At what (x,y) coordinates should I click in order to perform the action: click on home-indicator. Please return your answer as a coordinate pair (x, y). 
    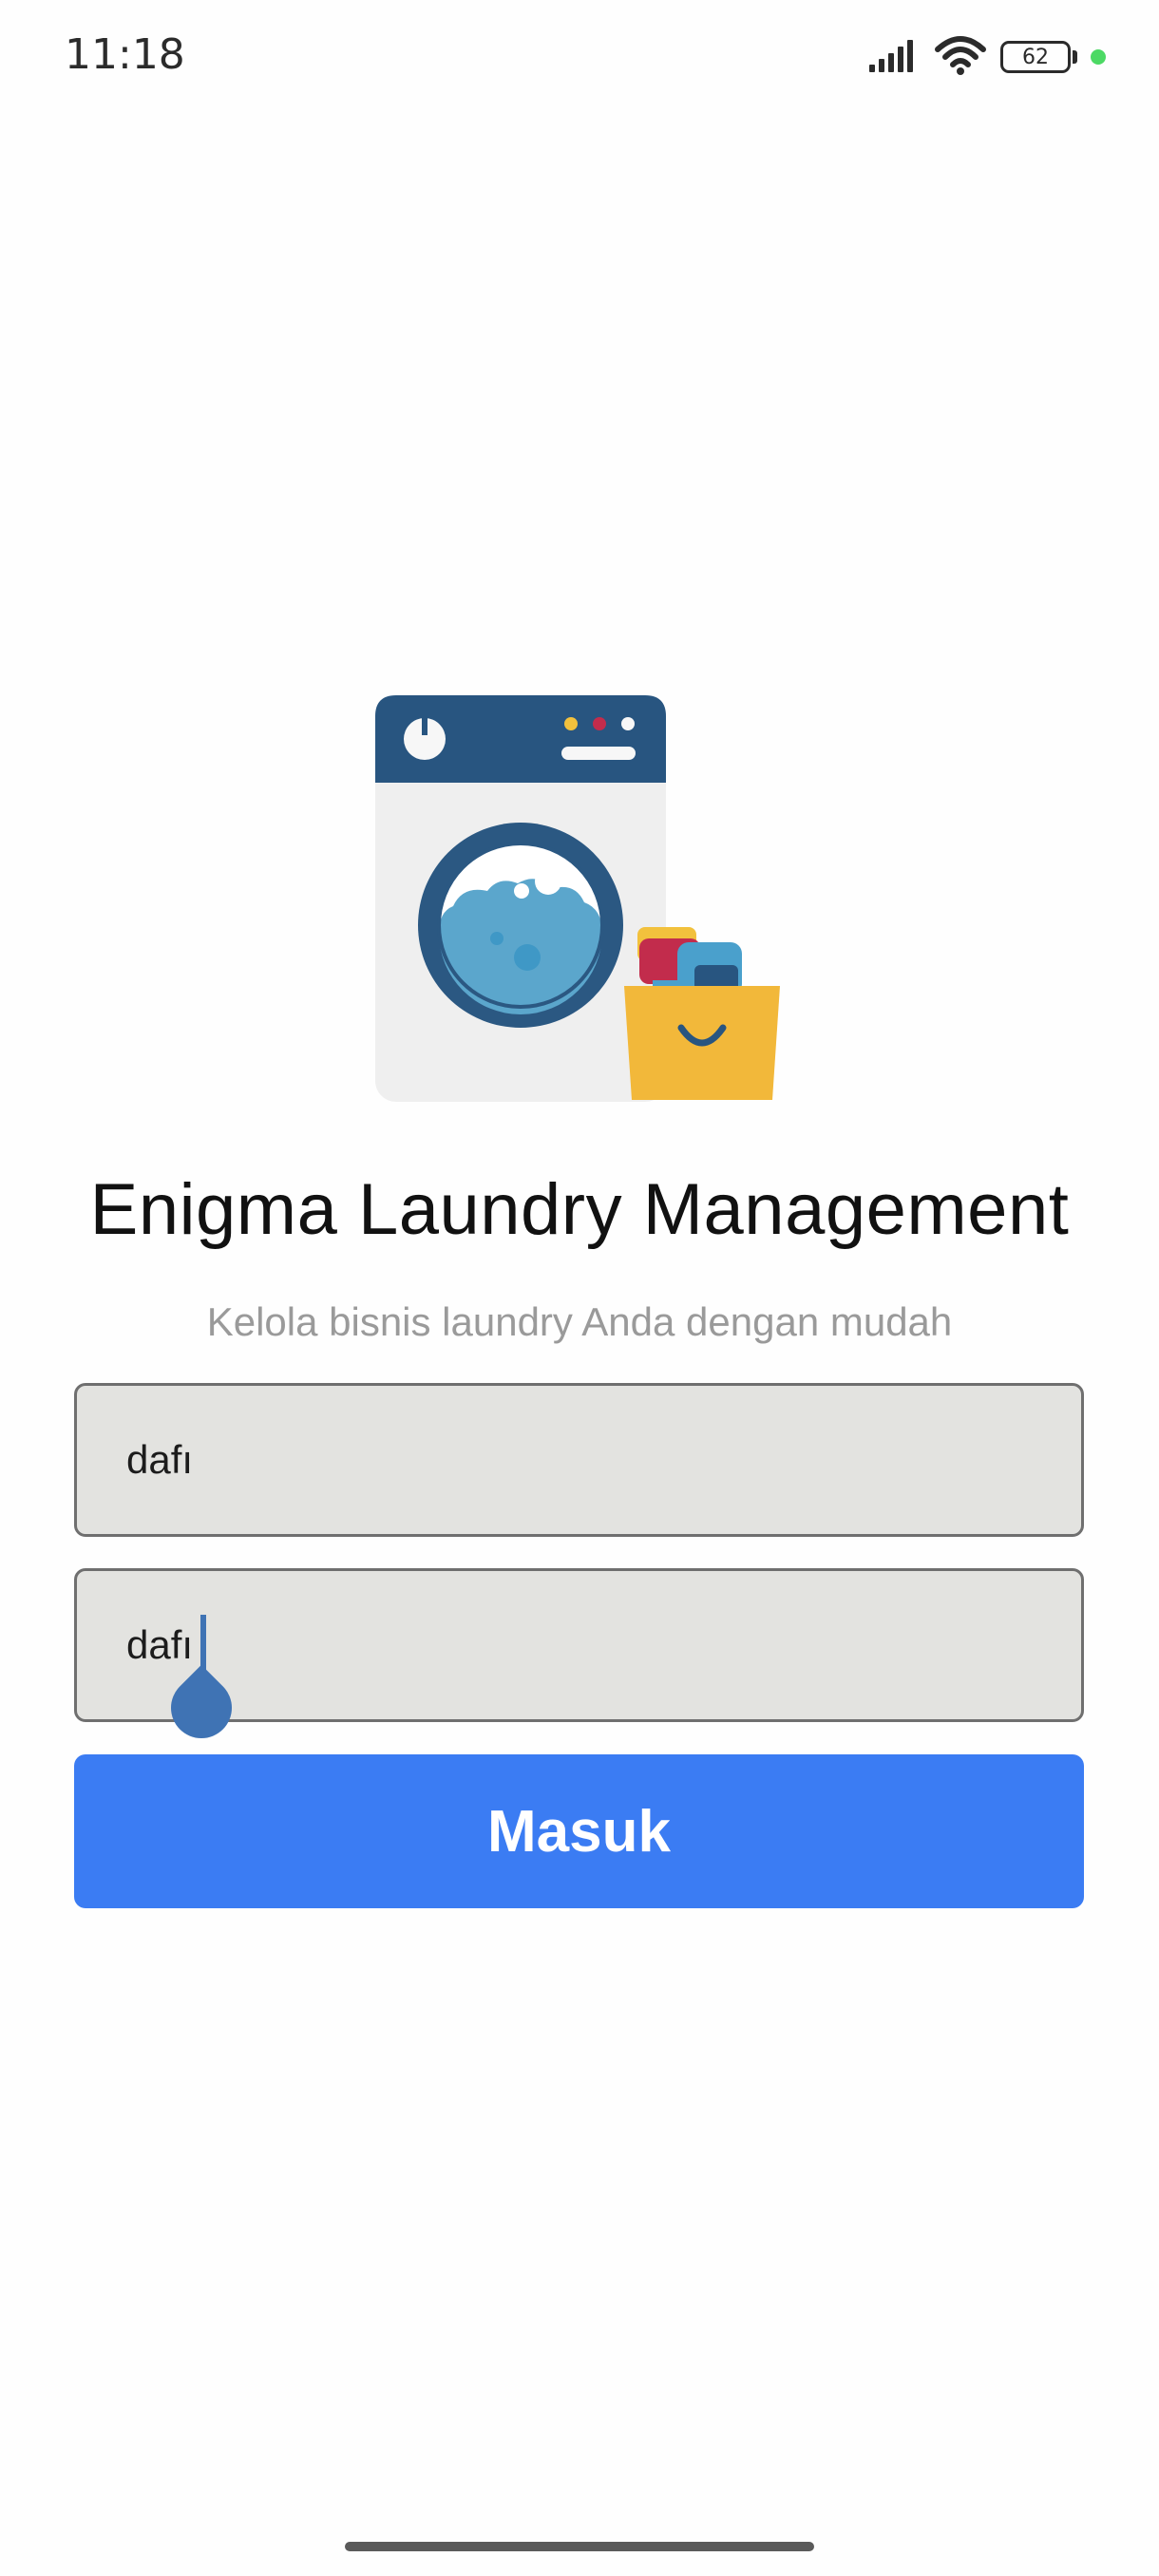
    Looking at the image, I should click on (579, 2546).